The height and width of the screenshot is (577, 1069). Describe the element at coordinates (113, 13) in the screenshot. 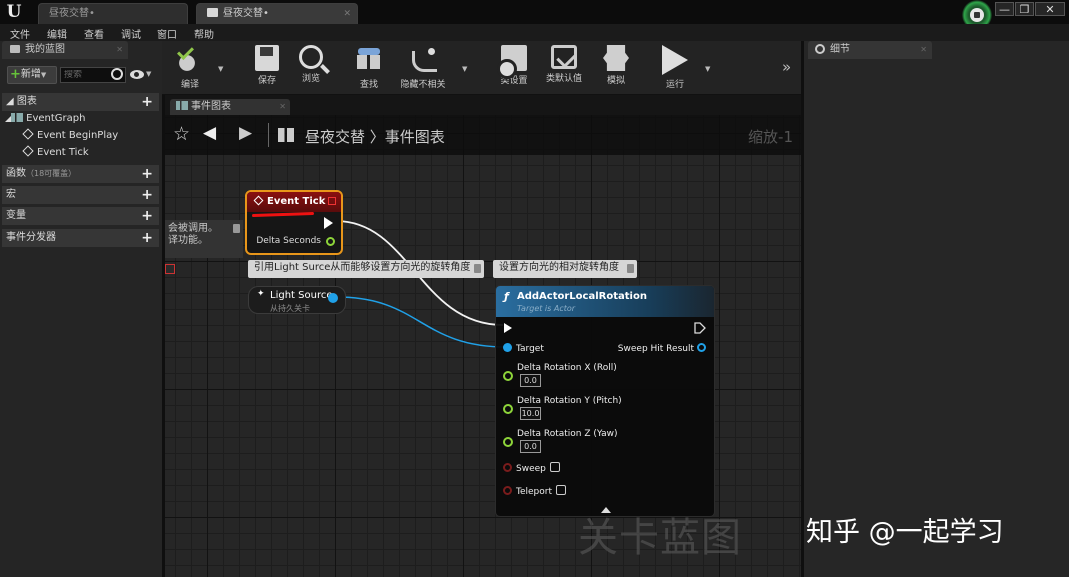

I see `document-tab-1: 昼夜交替•` at that location.